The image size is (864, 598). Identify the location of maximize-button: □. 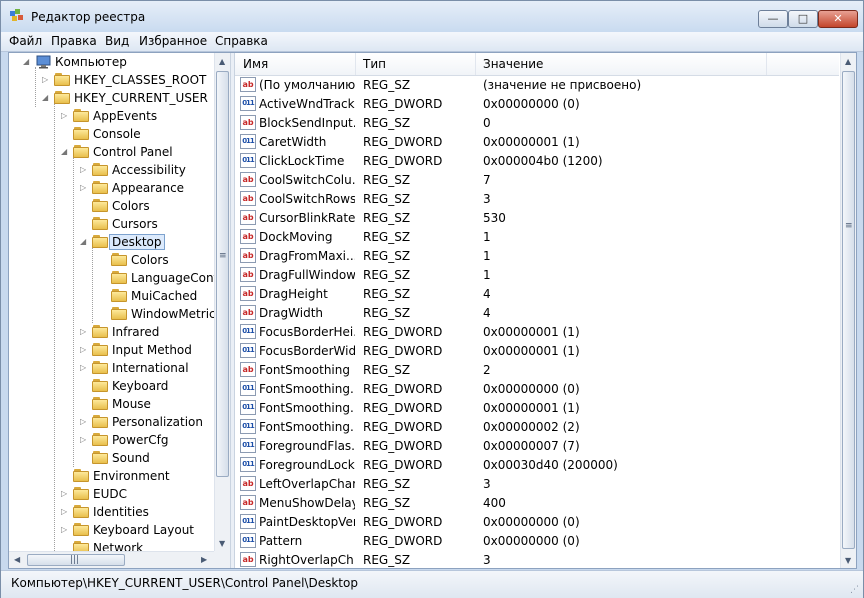
(803, 19).